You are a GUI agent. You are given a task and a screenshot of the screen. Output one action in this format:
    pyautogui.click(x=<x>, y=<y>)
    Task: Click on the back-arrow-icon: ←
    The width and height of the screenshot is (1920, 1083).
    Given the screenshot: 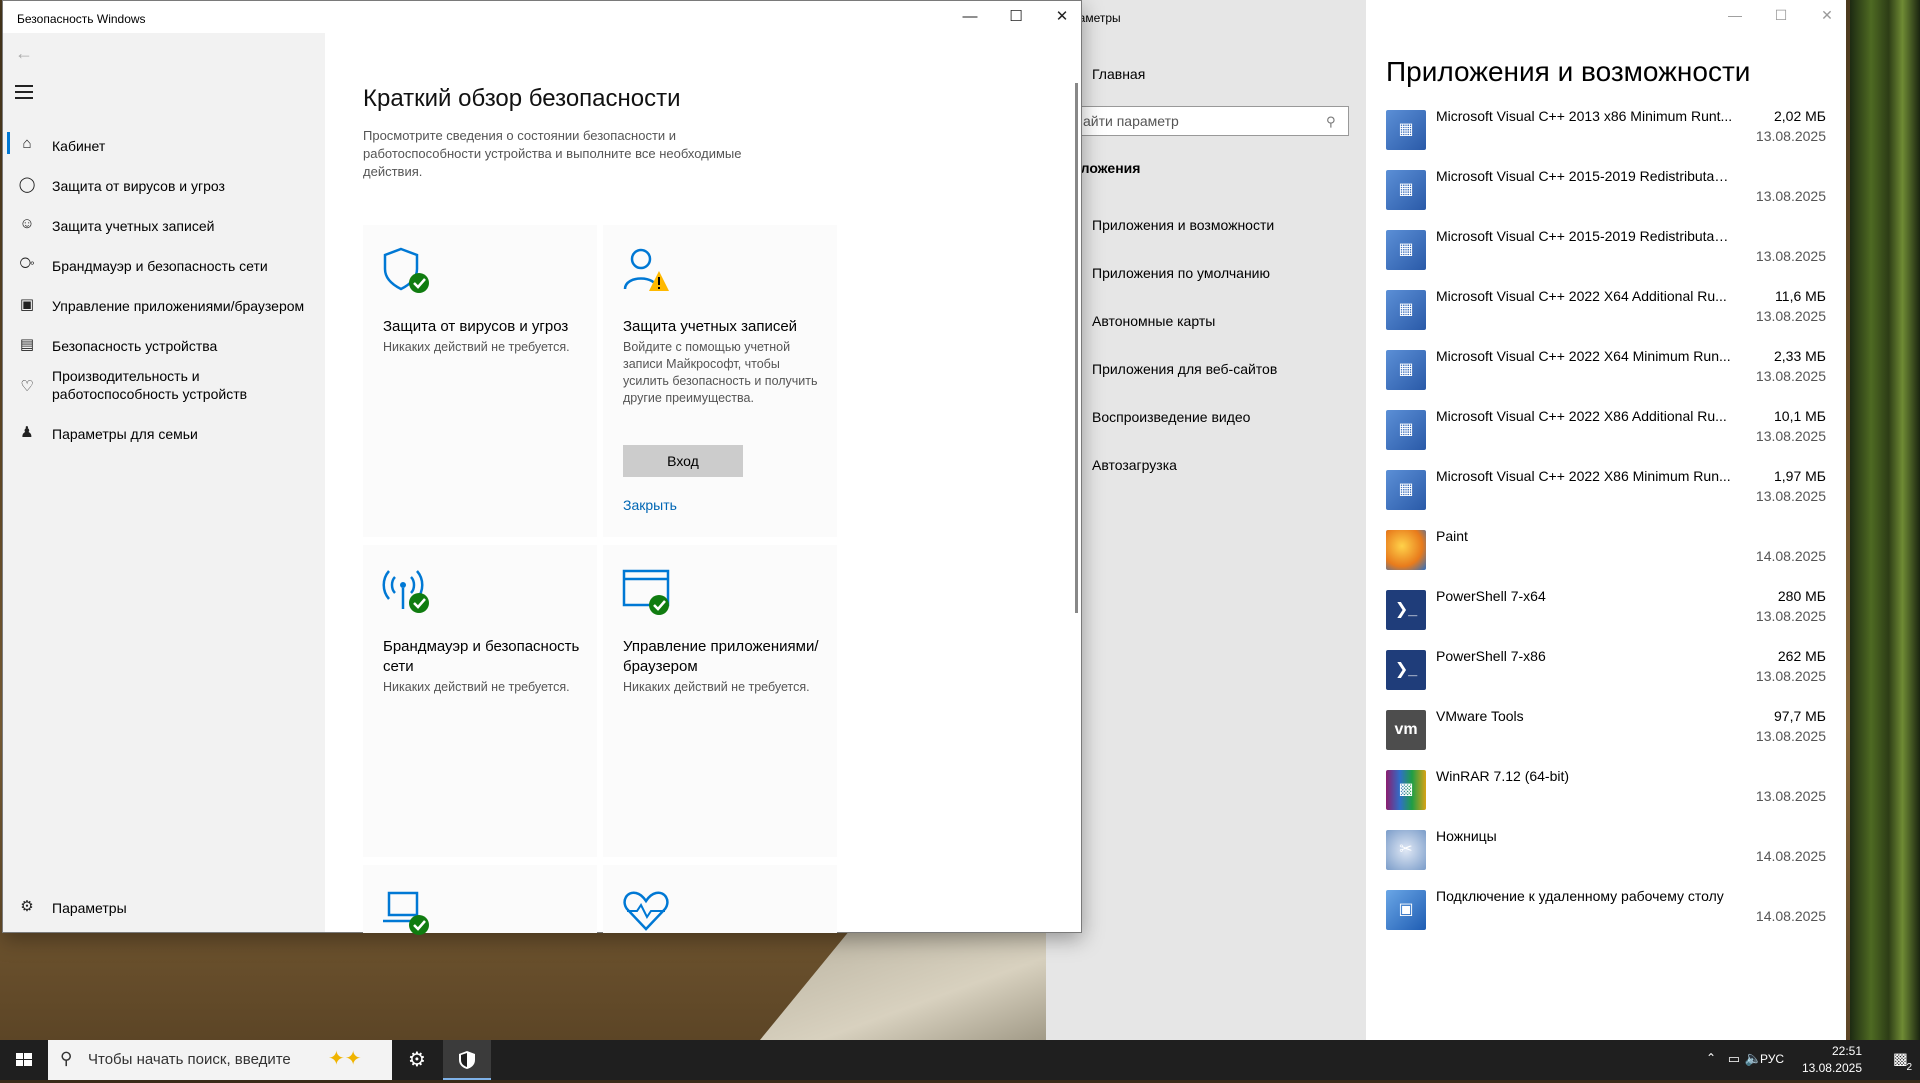 What is the action you would take?
    pyautogui.click(x=24, y=53)
    